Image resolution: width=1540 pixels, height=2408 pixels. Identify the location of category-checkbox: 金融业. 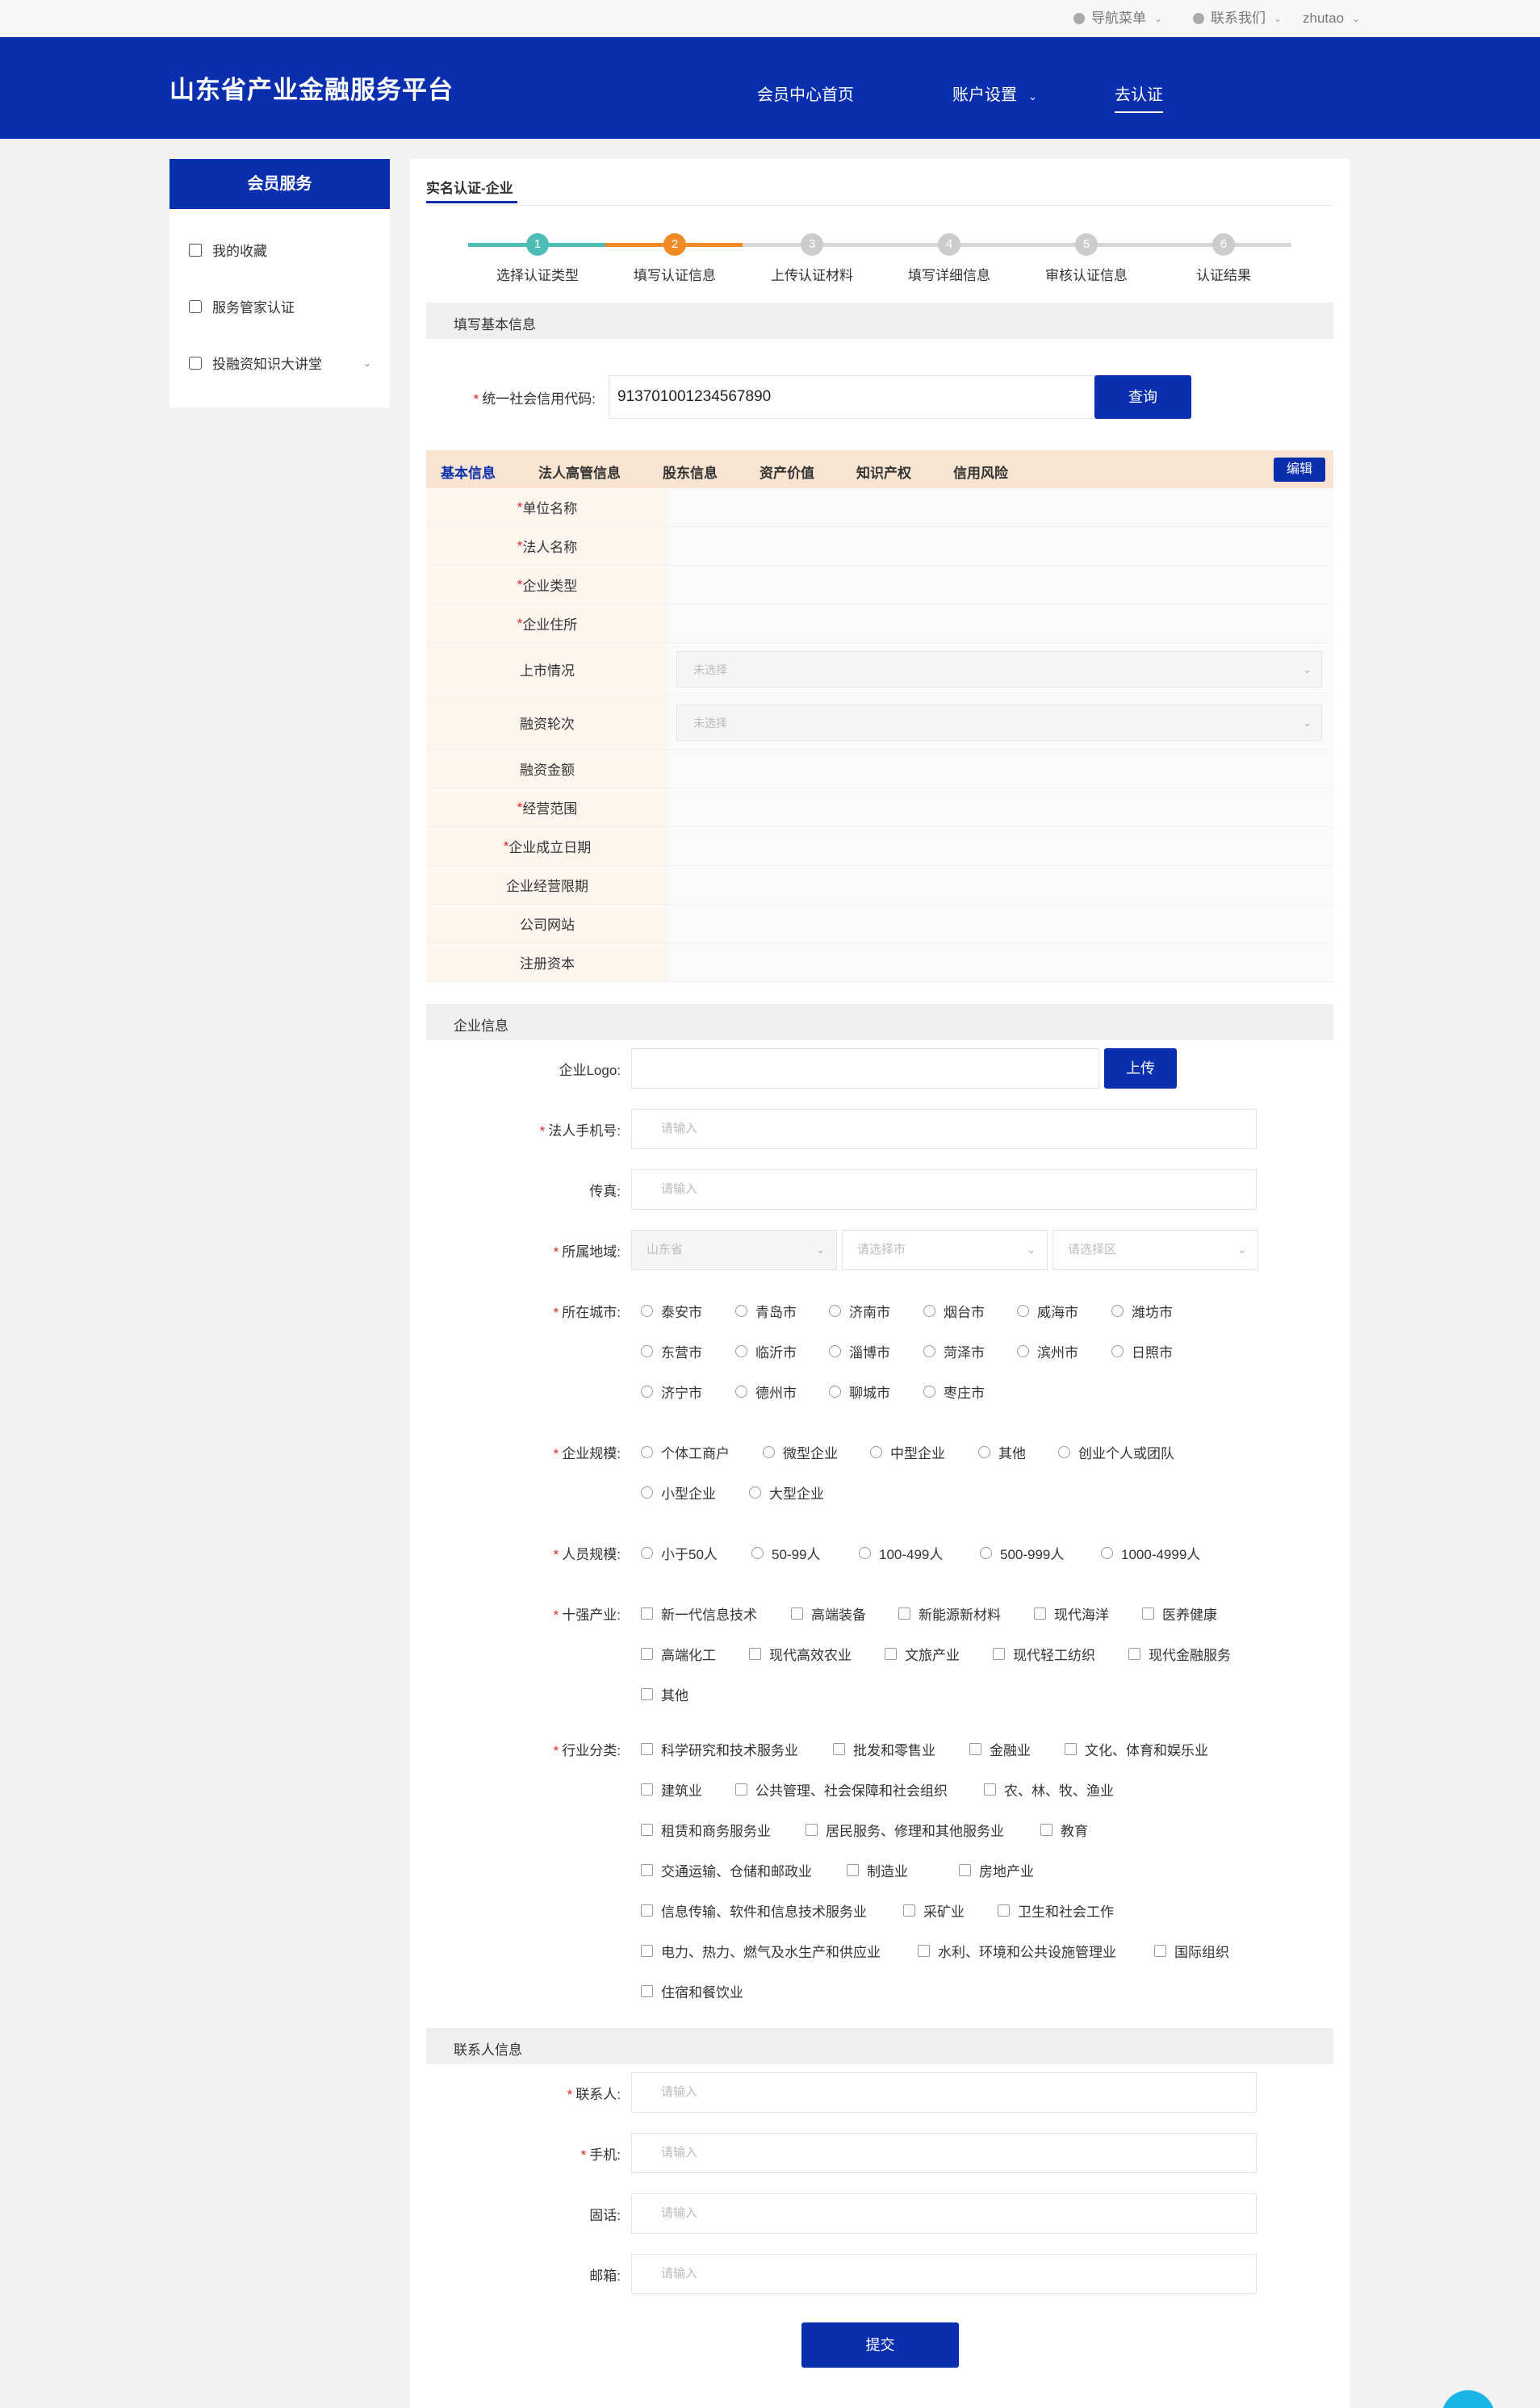
(1000, 1749).